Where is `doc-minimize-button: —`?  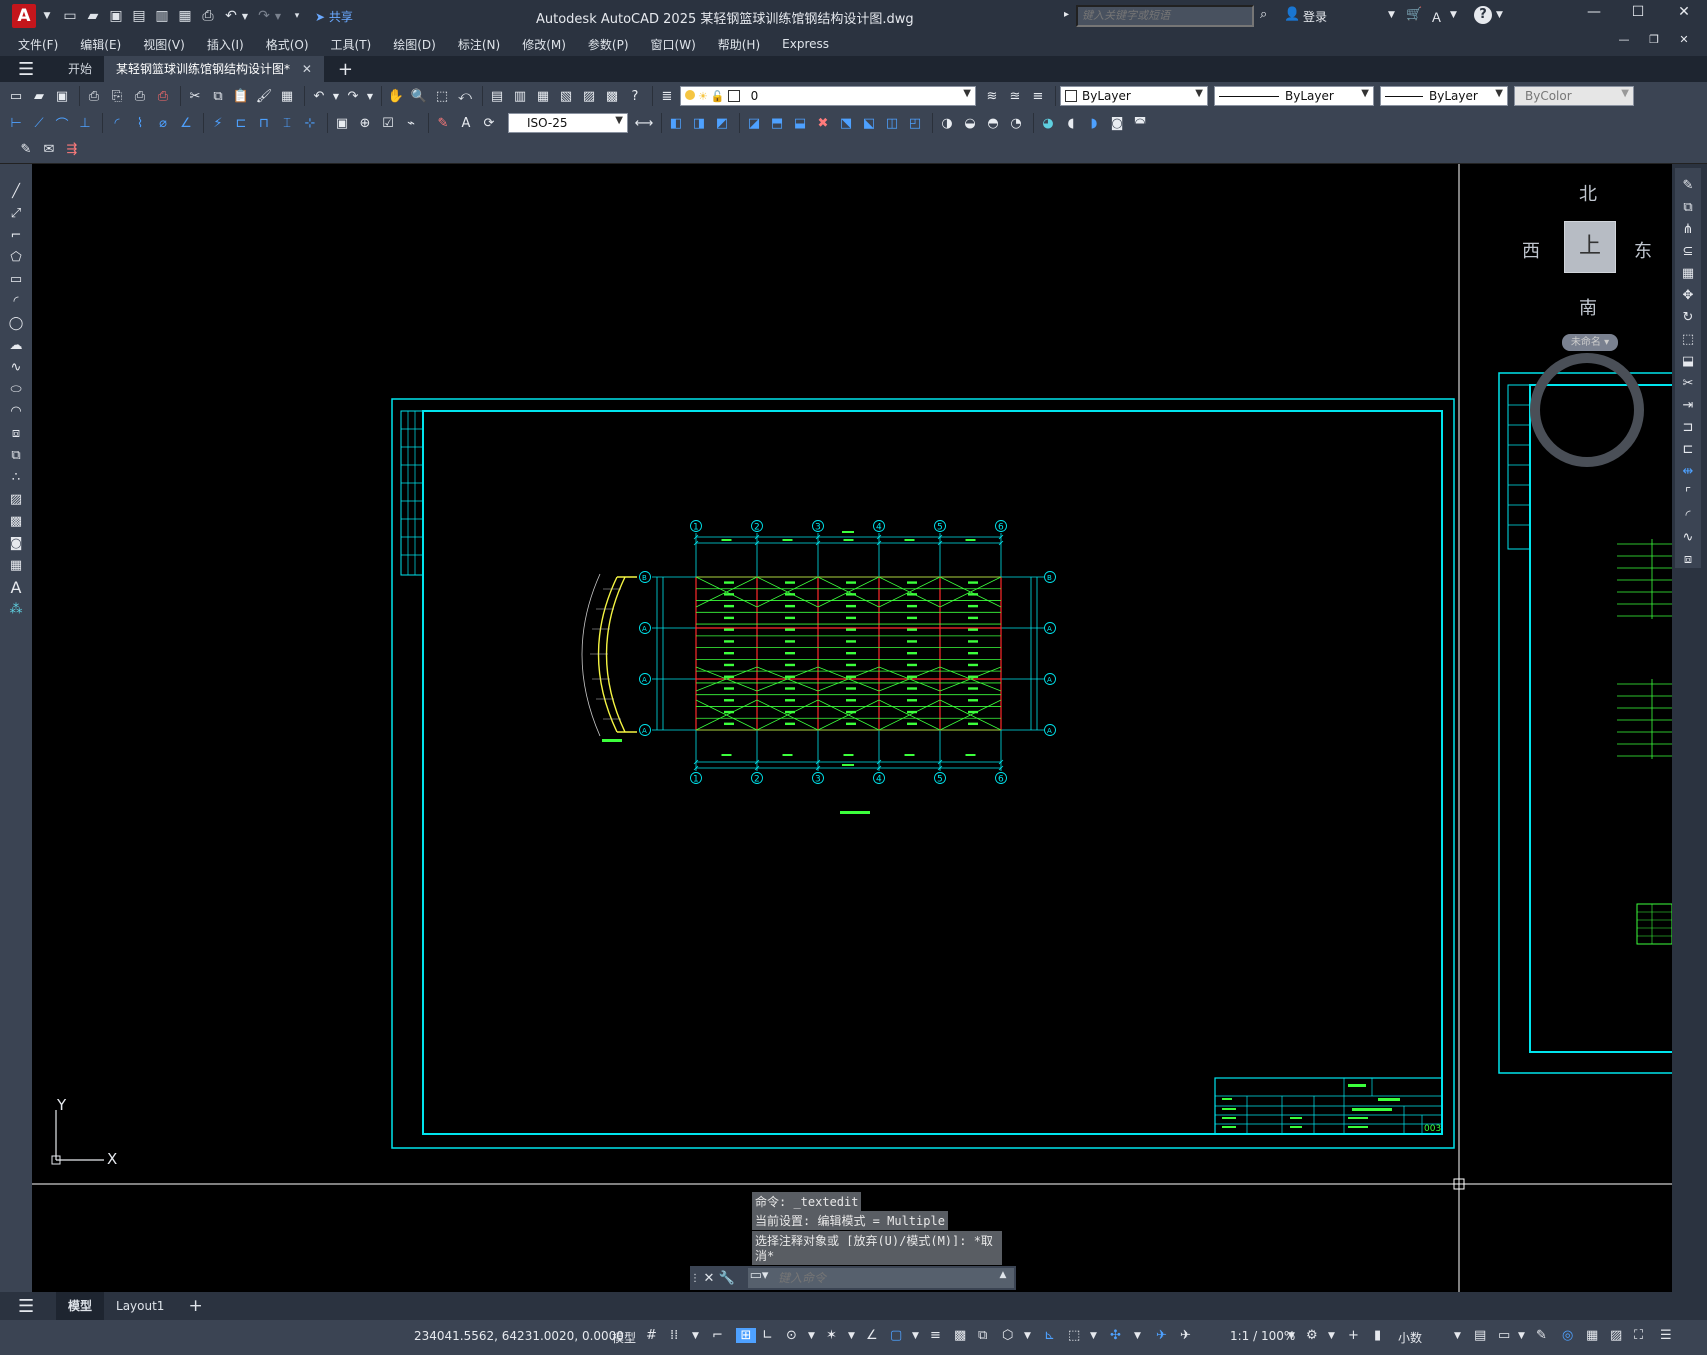 doc-minimize-button: — is located at coordinates (1624, 44).